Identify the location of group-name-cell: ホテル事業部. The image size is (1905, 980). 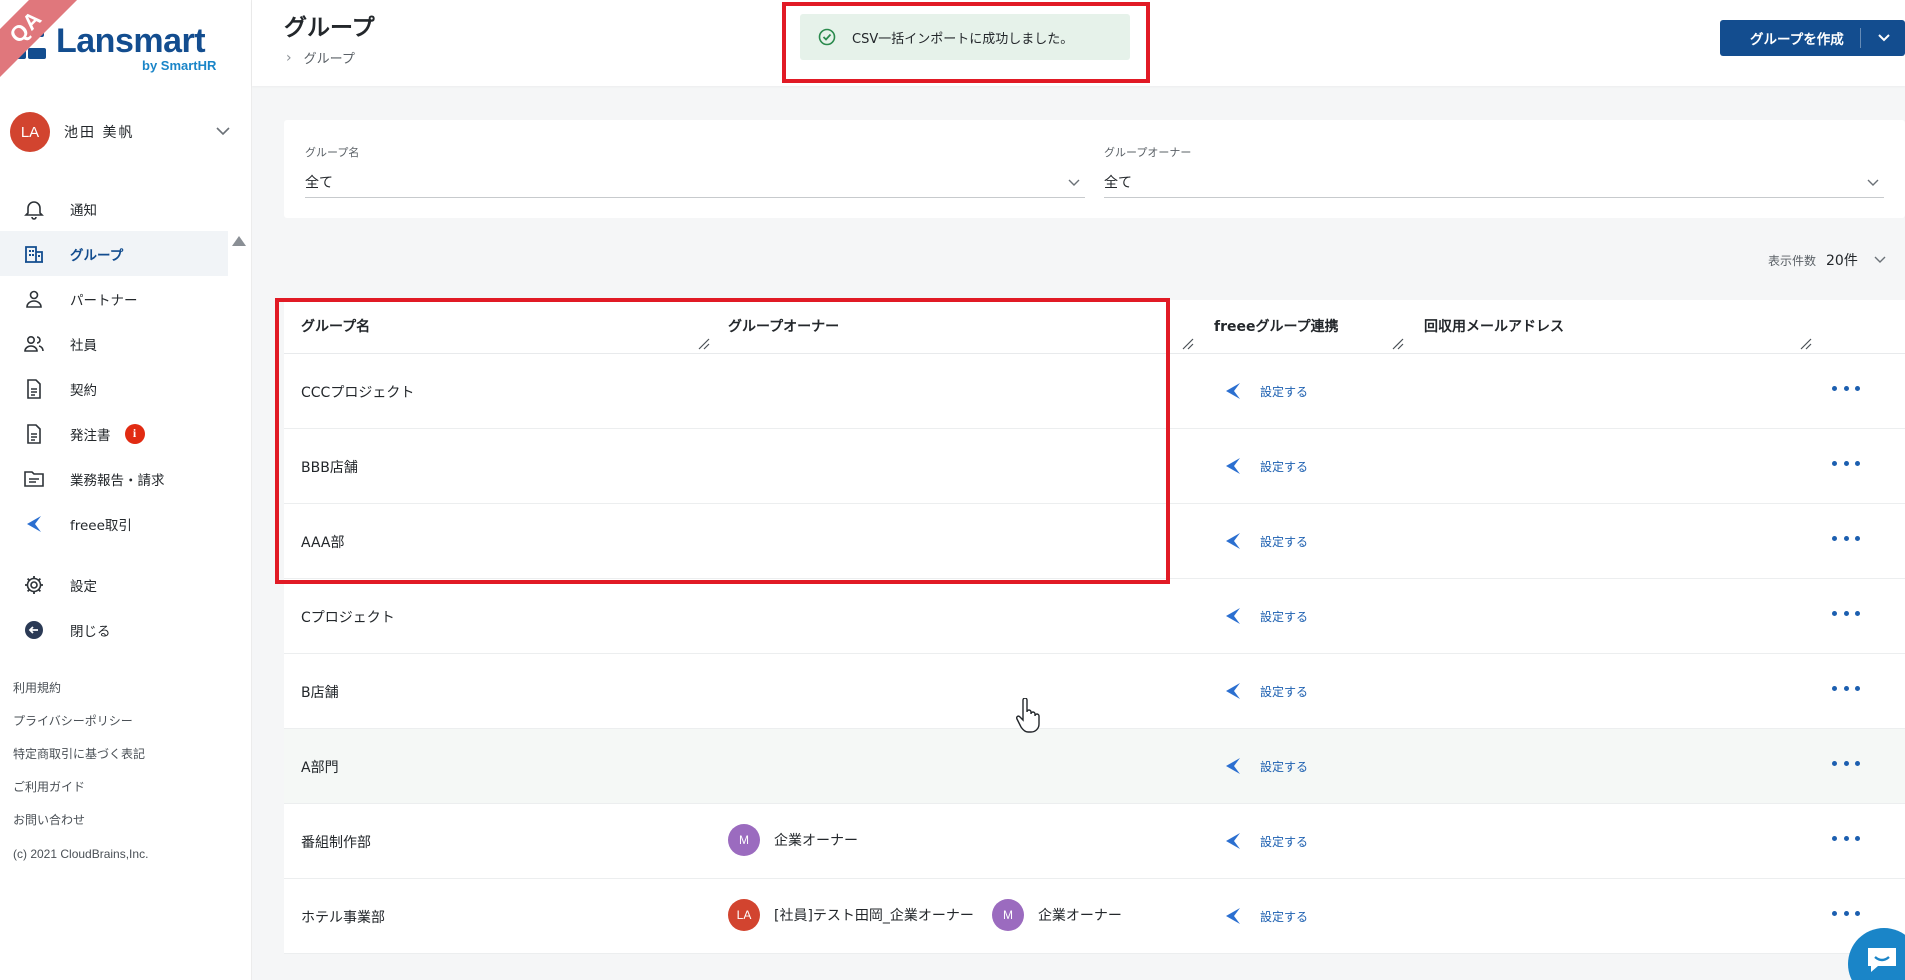
(343, 917).